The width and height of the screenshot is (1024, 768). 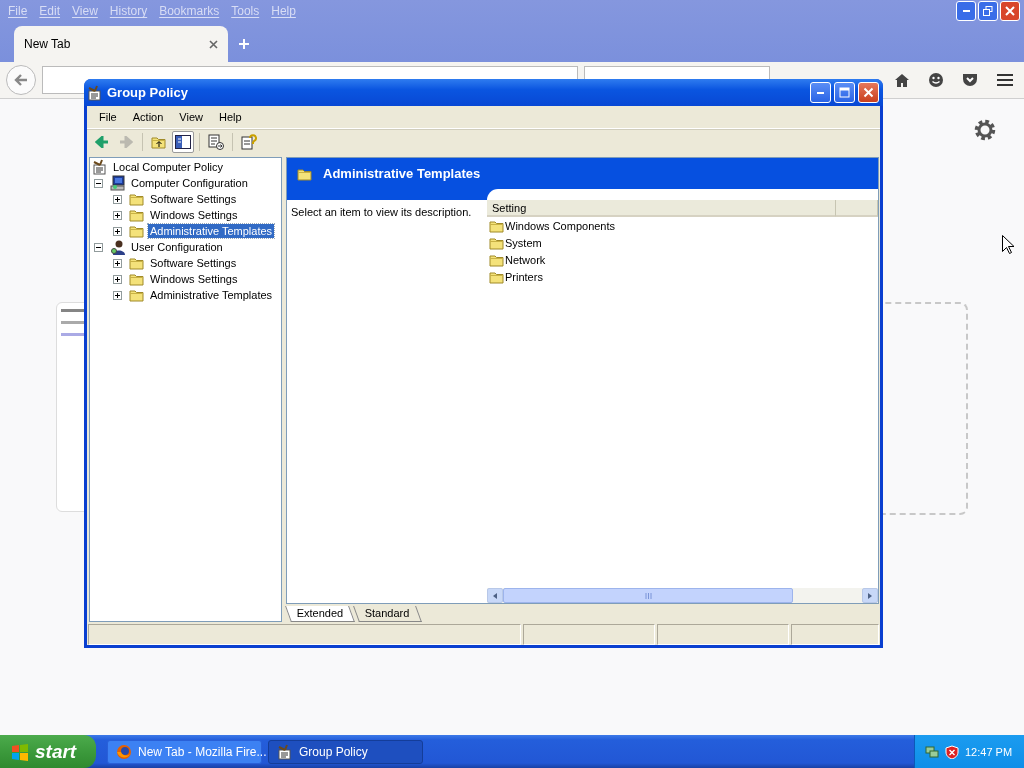 What do you see at coordinates (147, 92) in the screenshot?
I see `window-title: Group Policy` at bounding box center [147, 92].